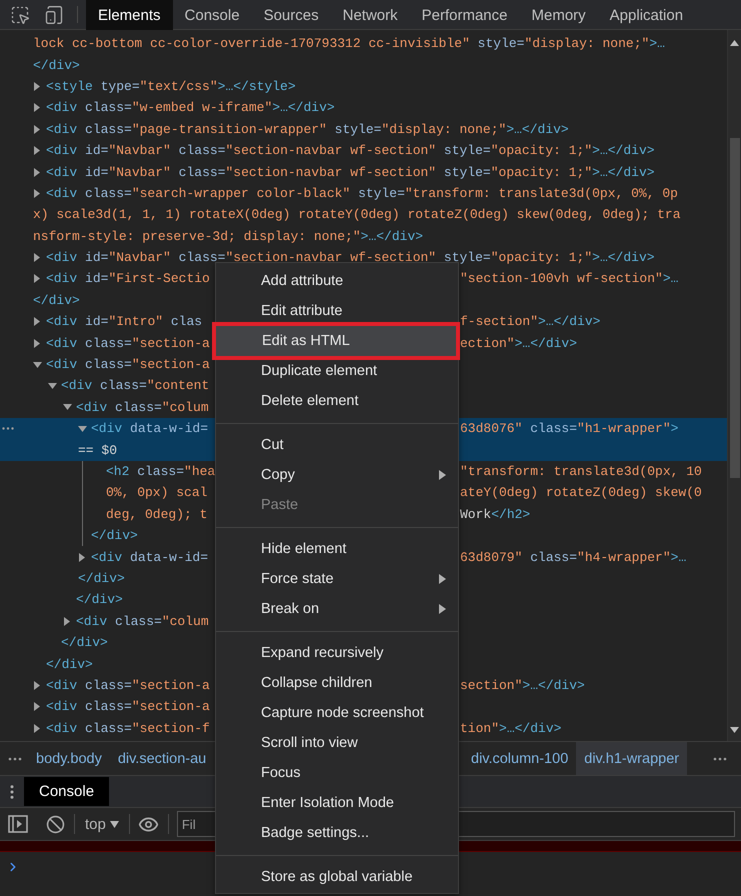 This screenshot has height=896, width=741. I want to click on code-text: <div class="search-wrapper color-black" style="transform: translate3d(0px, 0%, 0p, so click(362, 193).